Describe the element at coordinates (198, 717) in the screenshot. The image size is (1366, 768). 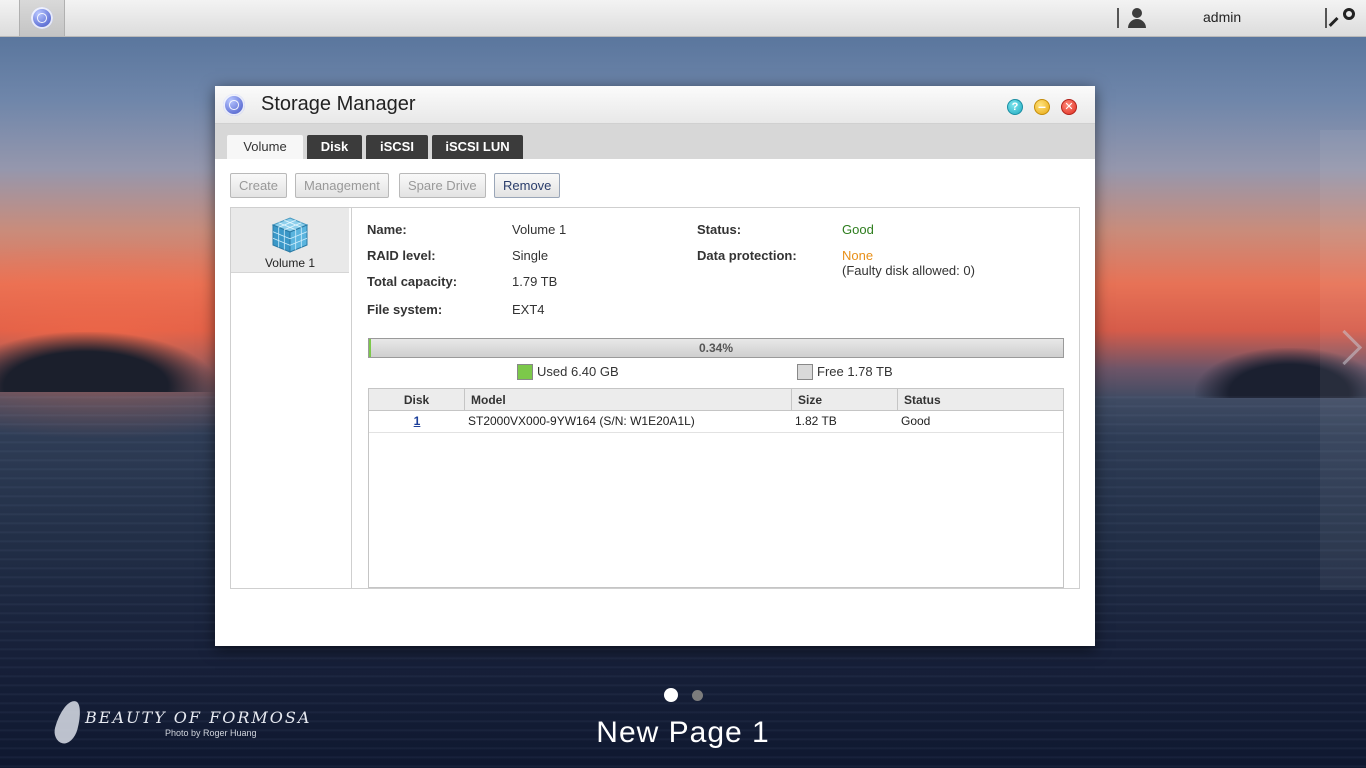
I see `watermark-title: BEAUTY OF FORMOSA` at that location.